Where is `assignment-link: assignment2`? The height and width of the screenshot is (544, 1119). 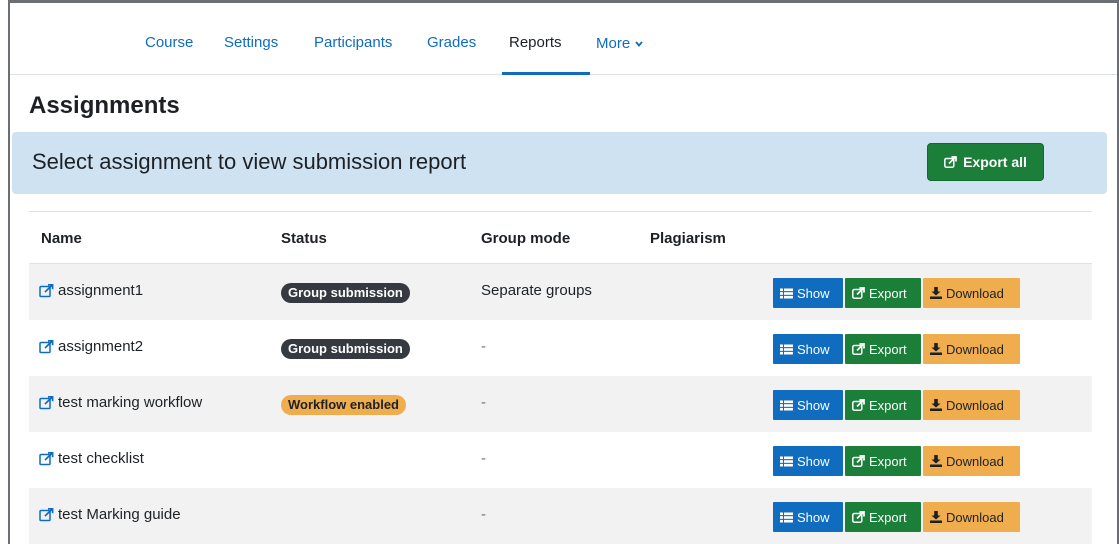 assignment-link: assignment2 is located at coordinates (91, 346).